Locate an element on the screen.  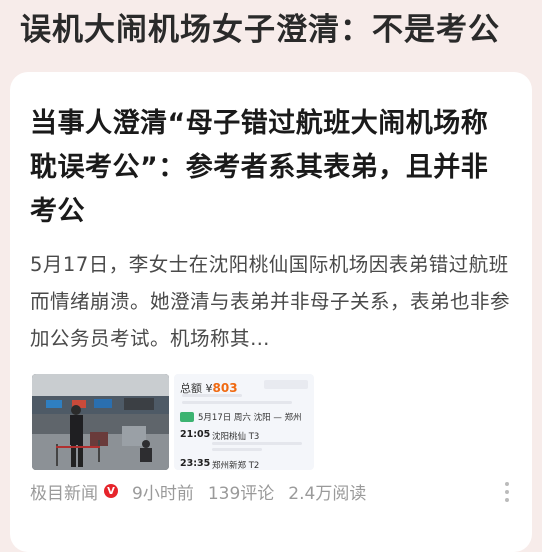
top-banner-title: 误机大闹机场女子澄清：不是考公 is located at coordinates (260, 30).